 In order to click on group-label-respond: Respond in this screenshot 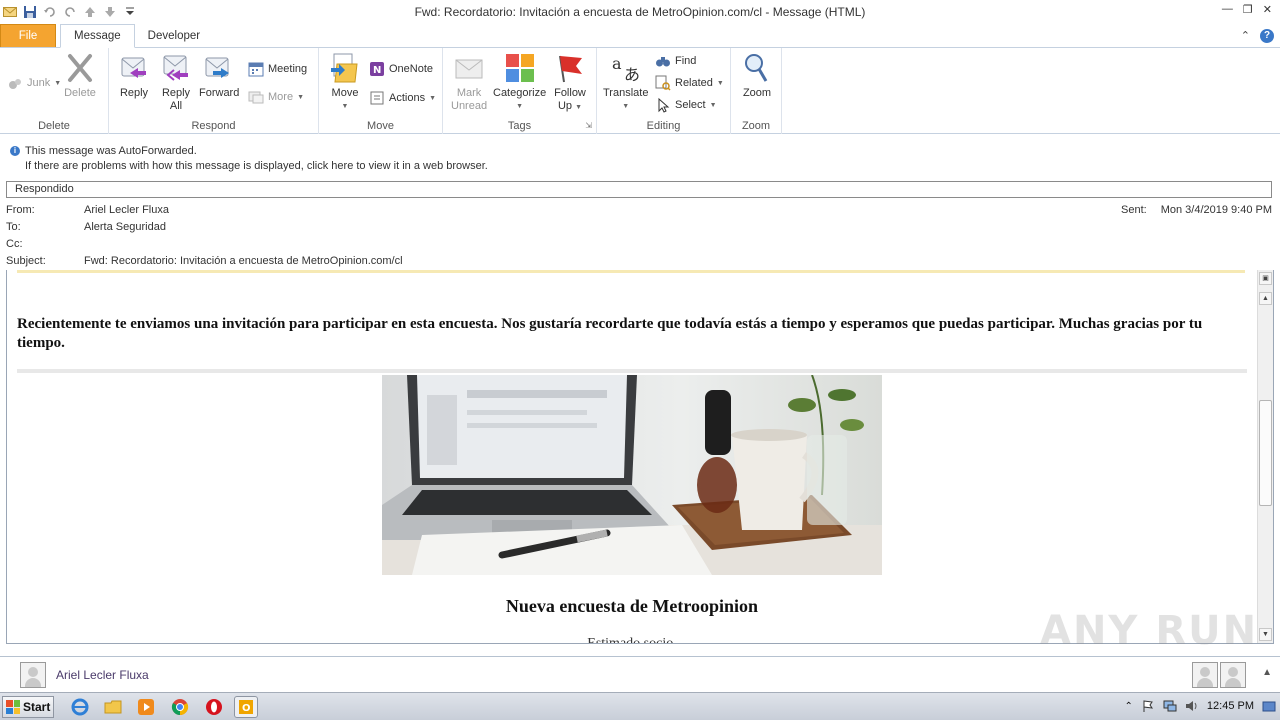, I will do `click(213, 126)`.